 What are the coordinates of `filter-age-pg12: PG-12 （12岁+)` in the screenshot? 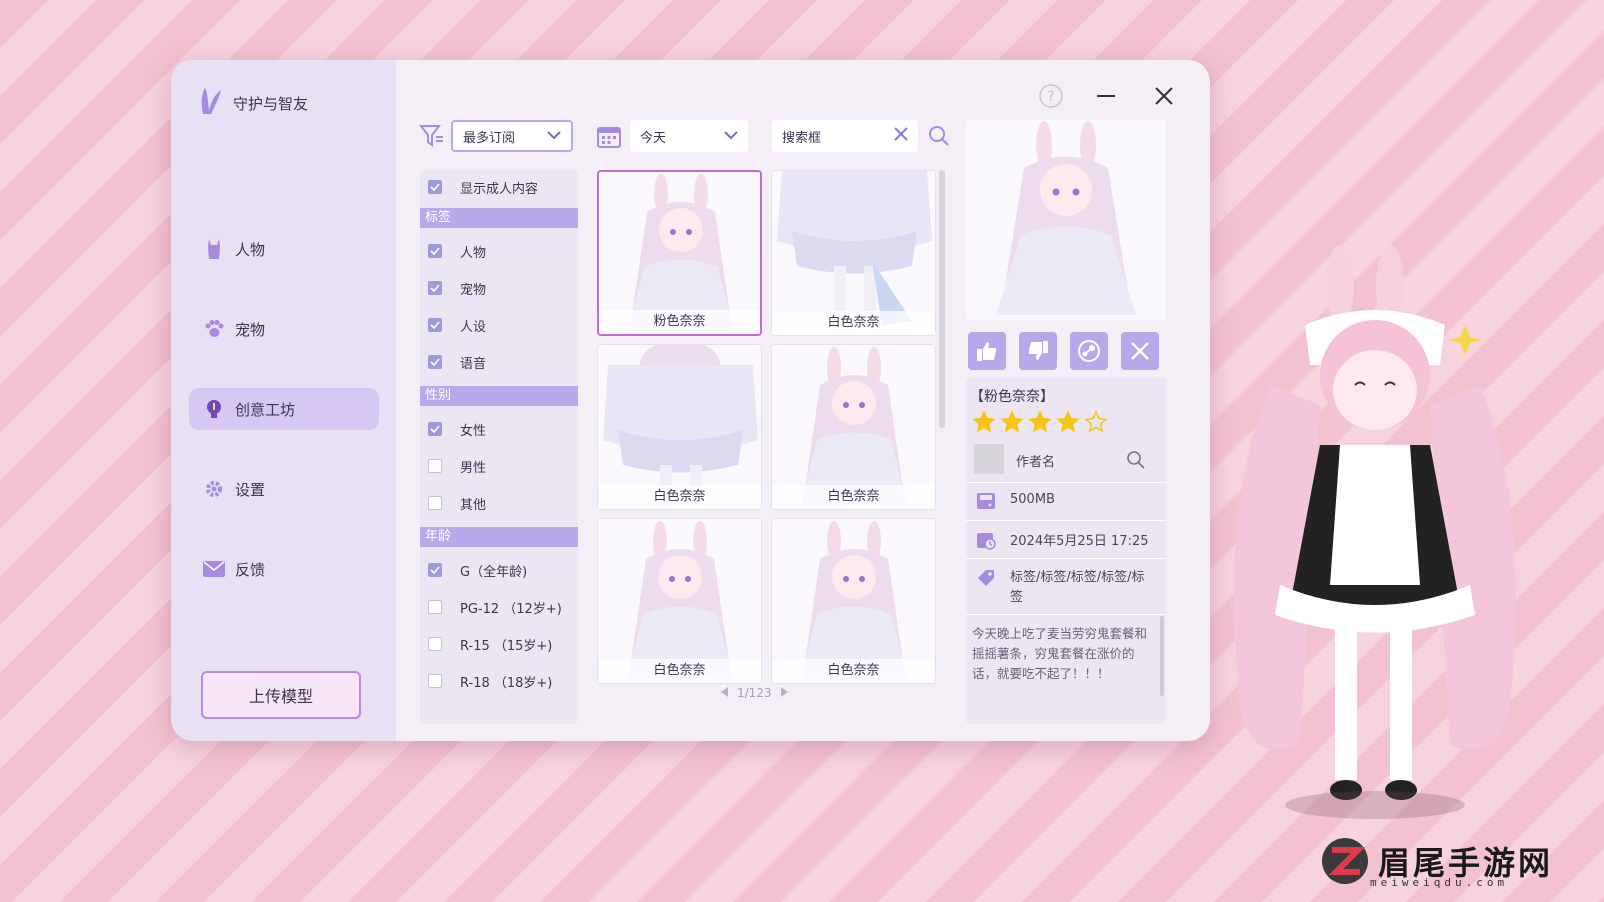 It's located at (499, 607).